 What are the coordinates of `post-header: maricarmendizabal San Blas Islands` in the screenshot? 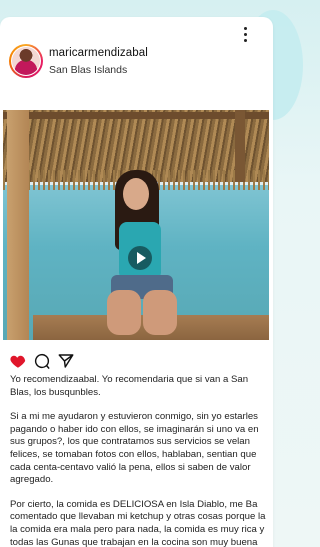 It's located at (140, 62).